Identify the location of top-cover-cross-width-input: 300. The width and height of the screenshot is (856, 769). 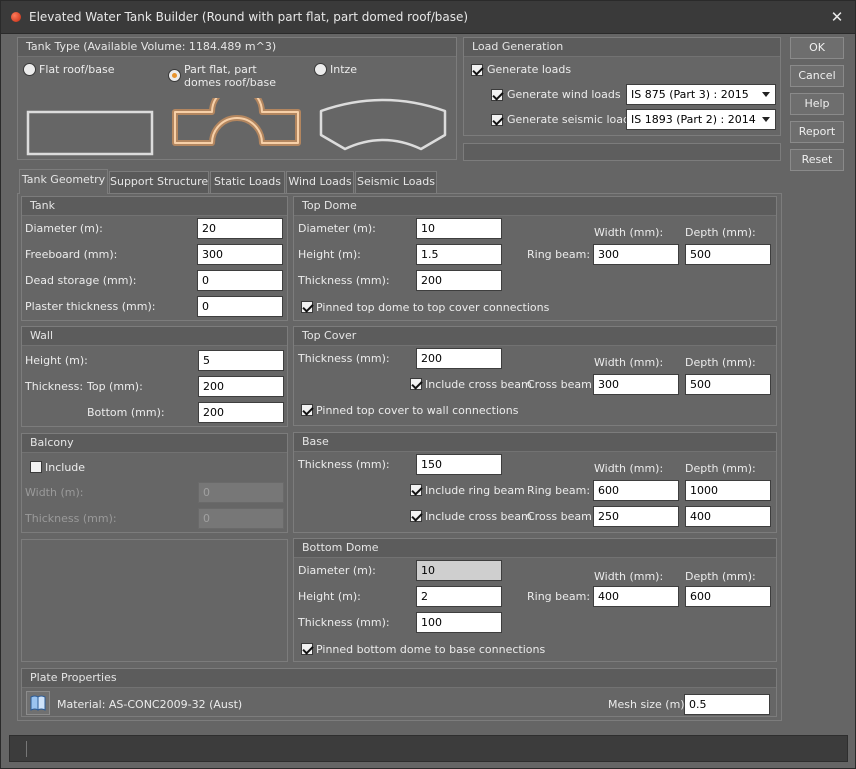
(636, 384).